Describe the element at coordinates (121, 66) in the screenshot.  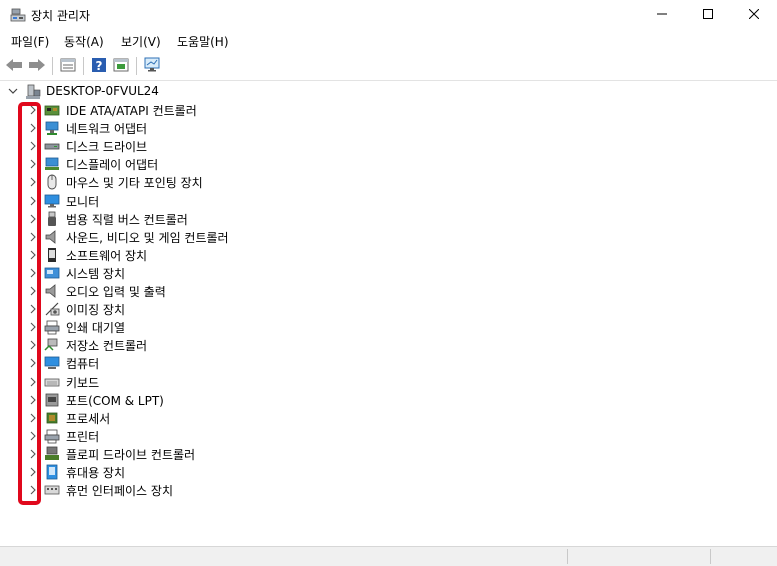
I see `action-view-button` at that location.